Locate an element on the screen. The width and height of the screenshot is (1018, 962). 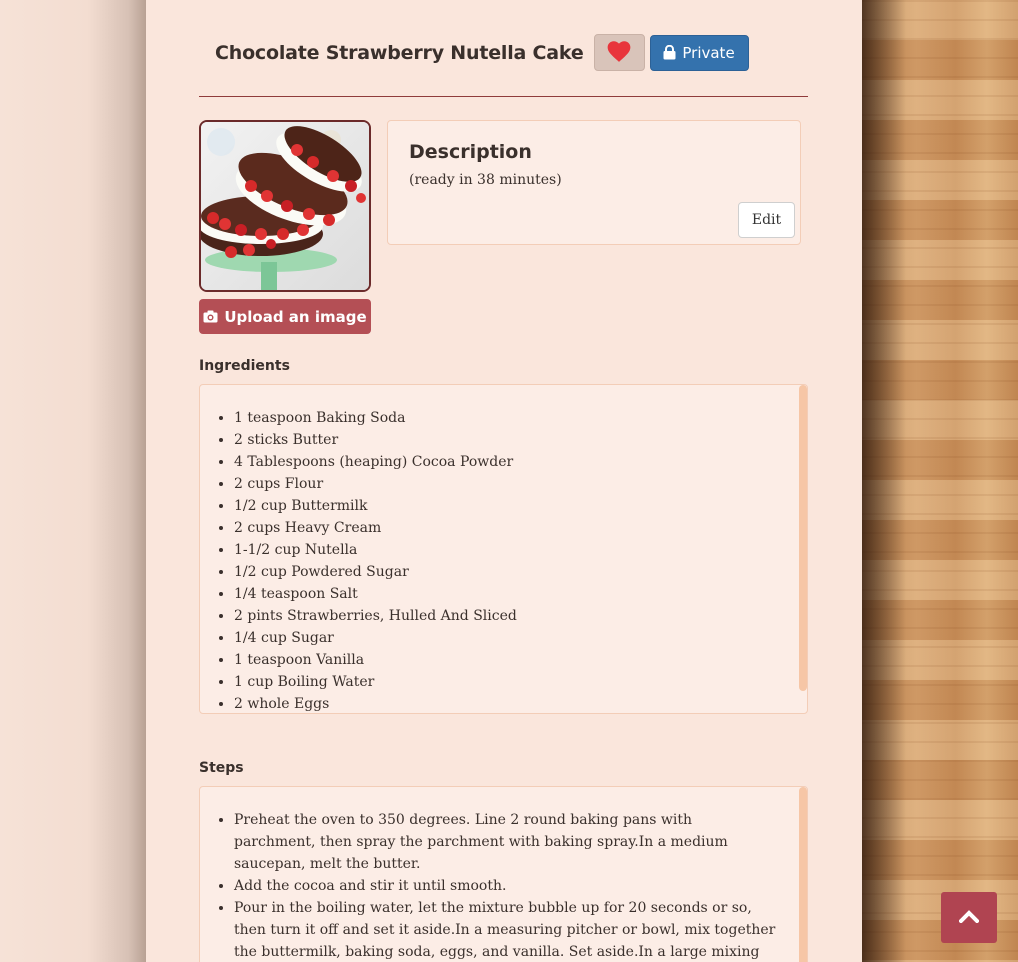
ingredient-item: 2 pints Strawberries, Hulled And Sliced is located at coordinates (510, 616).